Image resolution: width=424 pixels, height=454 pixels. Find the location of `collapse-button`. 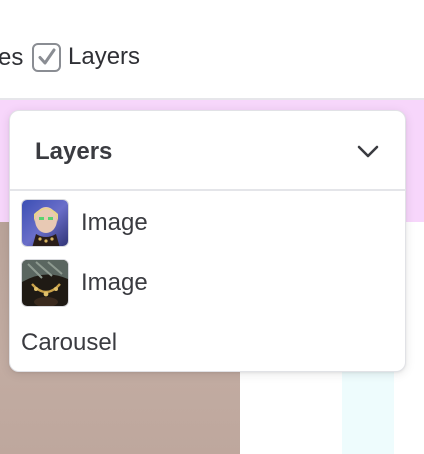

collapse-button is located at coordinates (368, 152).